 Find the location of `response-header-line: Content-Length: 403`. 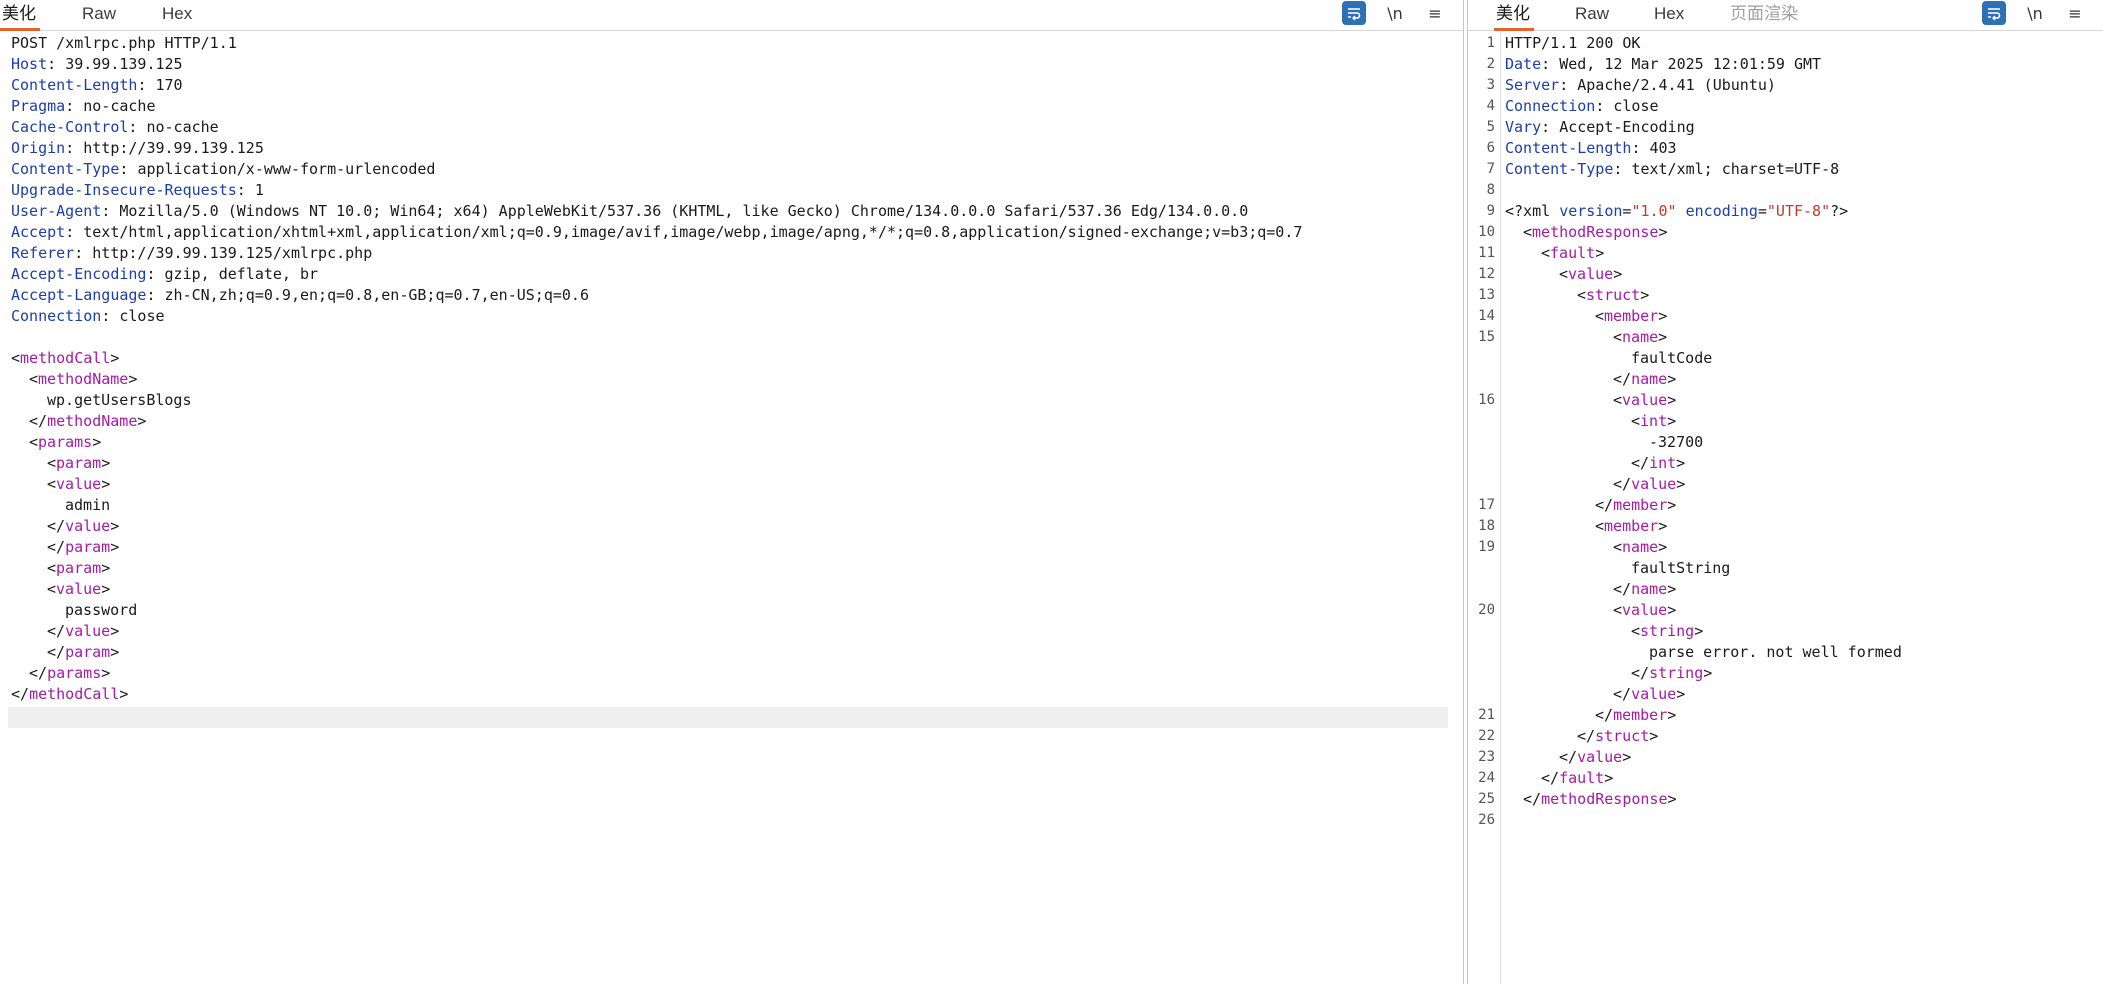

response-header-line: Content-Length: 403 is located at coordinates (1591, 148).